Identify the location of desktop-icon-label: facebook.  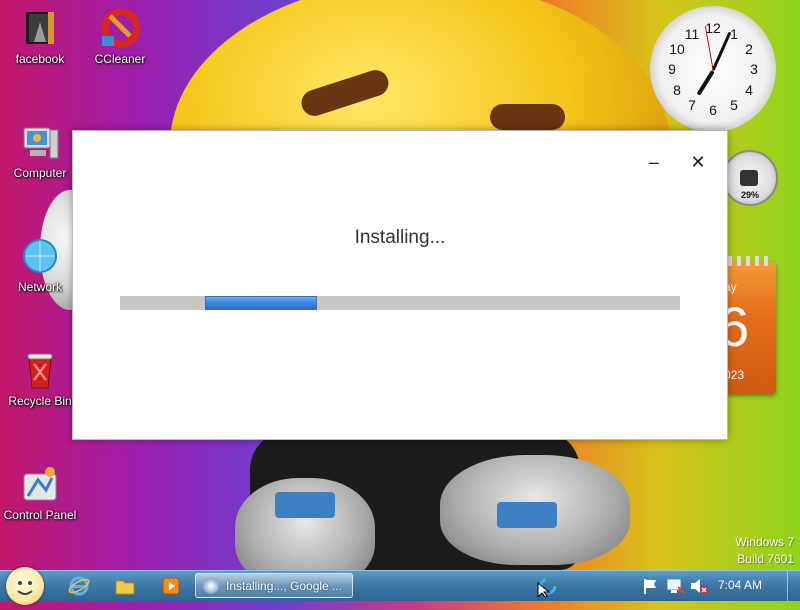
(40, 59).